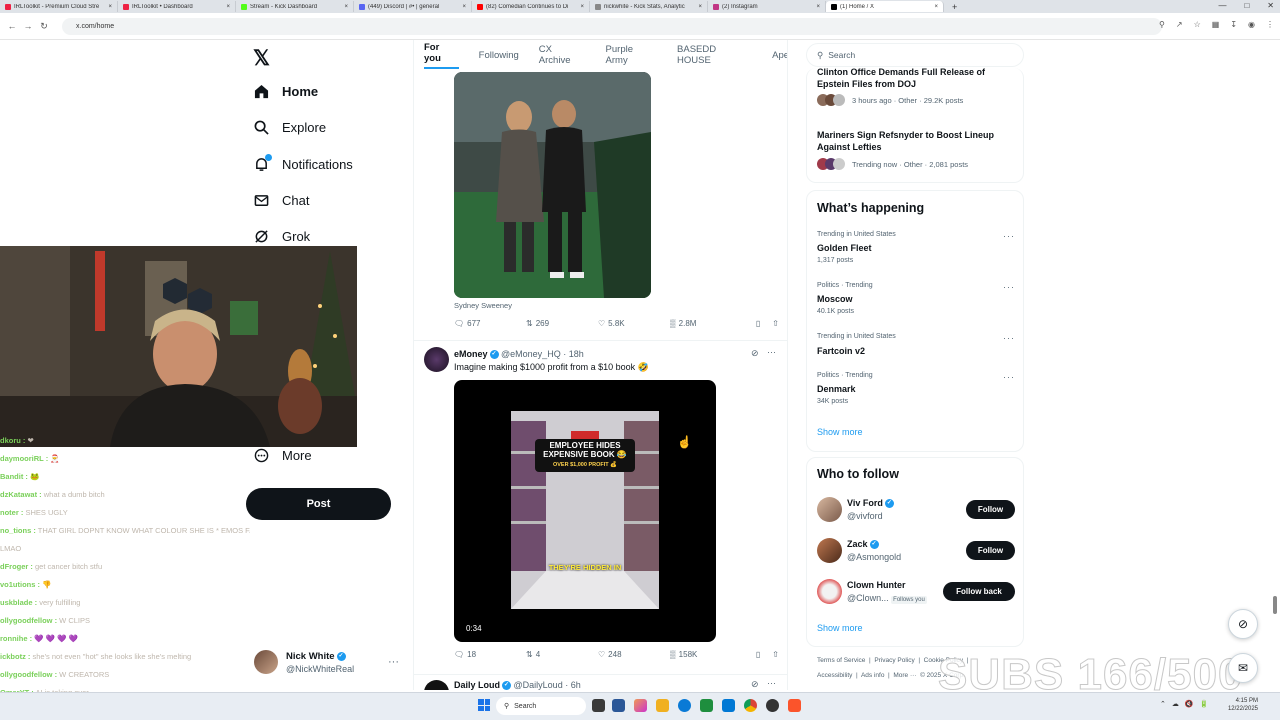 The height and width of the screenshot is (720, 1280). Describe the element at coordinates (59, 6) in the screenshot. I see `browser-tab: IRLToolkit - Premium Cloud Stre ×` at that location.